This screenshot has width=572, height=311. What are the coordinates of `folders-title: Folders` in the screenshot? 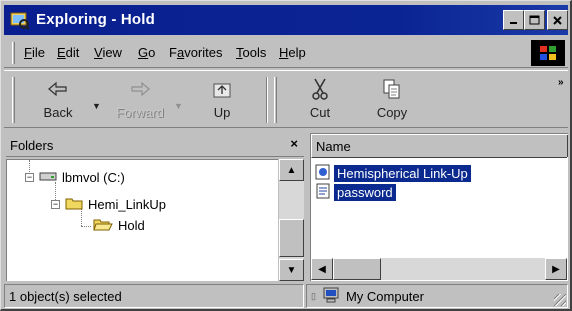 It's located at (32, 145).